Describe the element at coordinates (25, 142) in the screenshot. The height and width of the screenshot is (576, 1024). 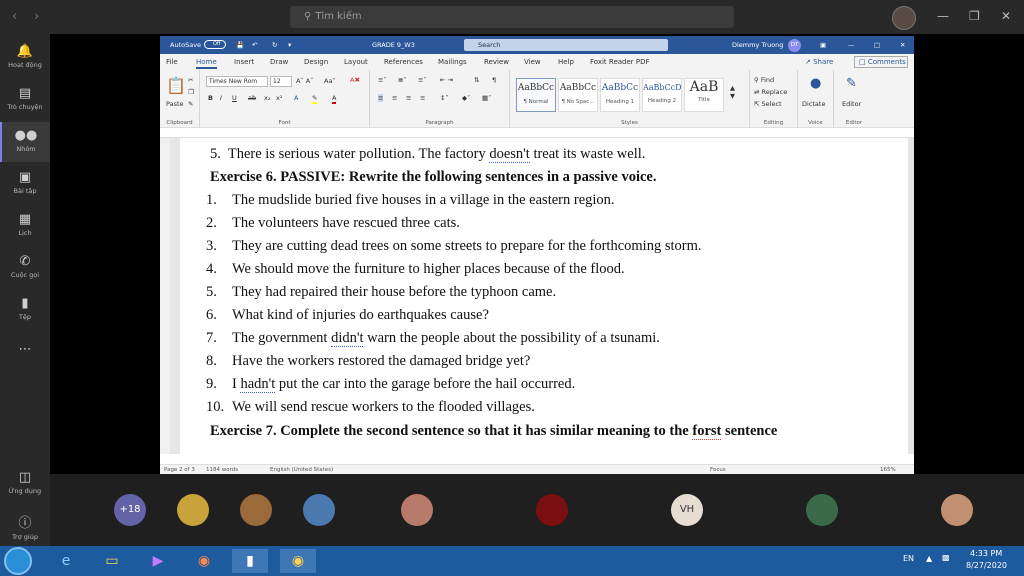
I see `rail-item-teams: ●● Nhóm` at that location.